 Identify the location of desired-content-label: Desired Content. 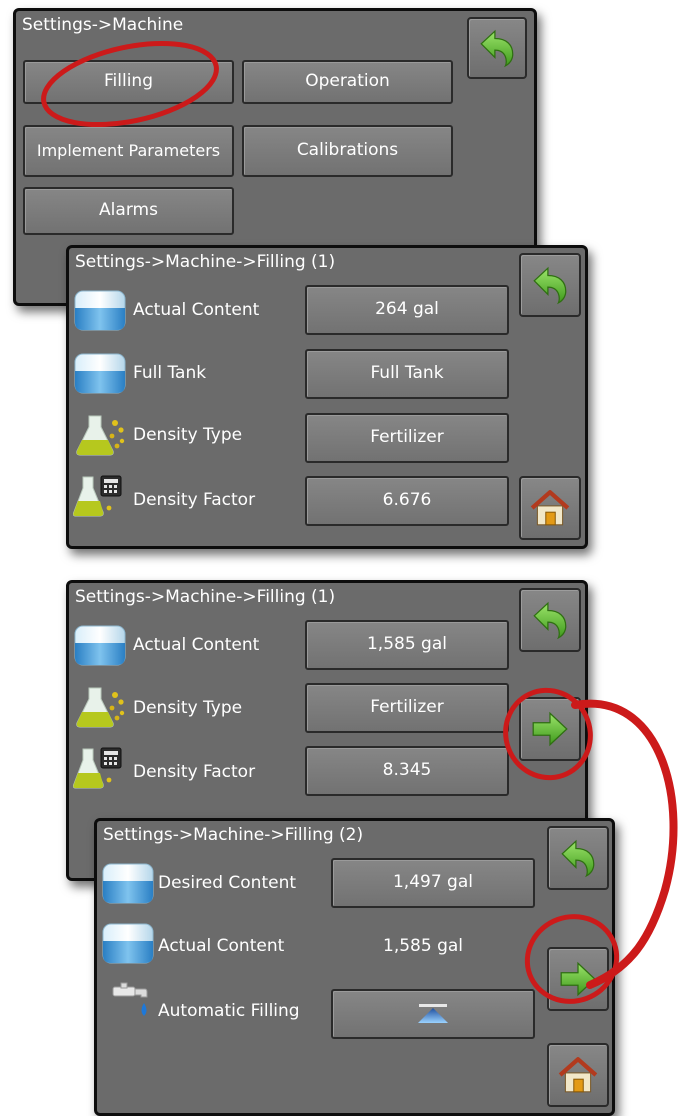
(227, 883).